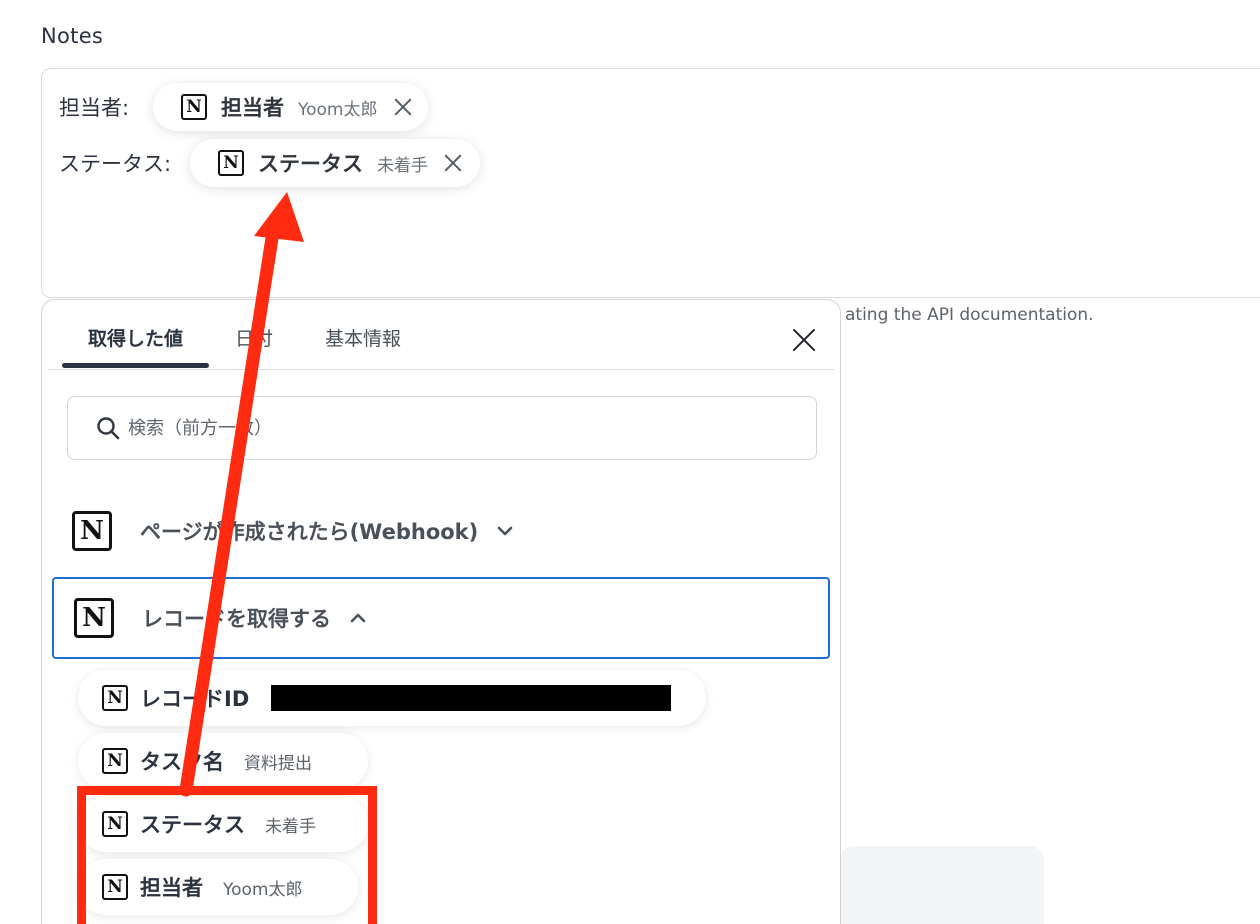  What do you see at coordinates (428, 428) in the screenshot?
I see `search-input` at bounding box center [428, 428].